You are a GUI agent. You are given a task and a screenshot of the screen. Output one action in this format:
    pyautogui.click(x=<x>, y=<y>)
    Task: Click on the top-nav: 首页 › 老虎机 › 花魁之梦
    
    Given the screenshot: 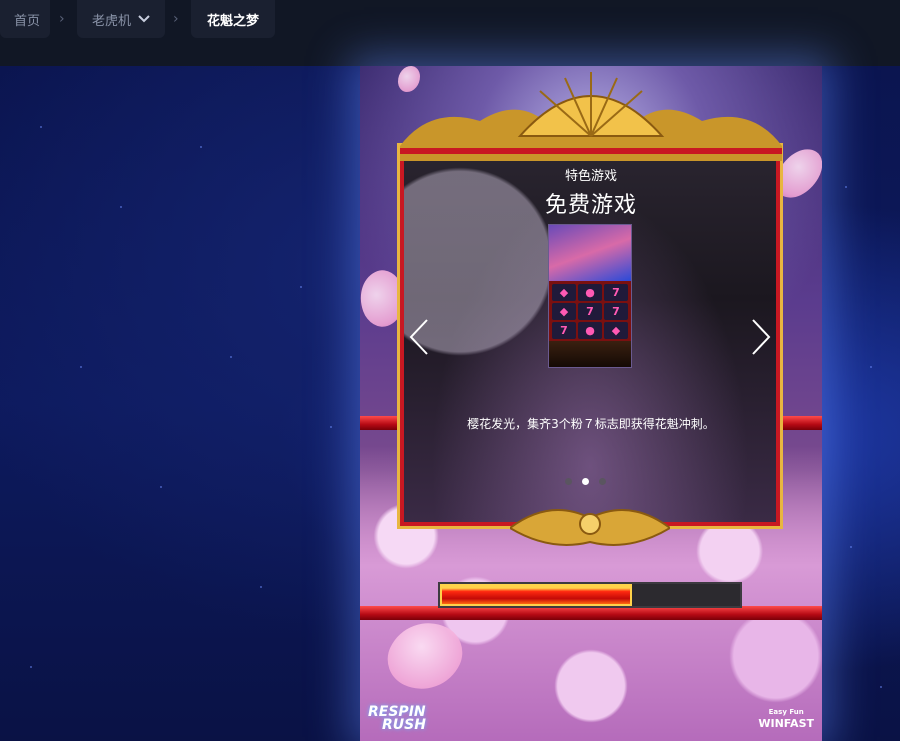 What is the action you would take?
    pyautogui.click(x=450, y=33)
    